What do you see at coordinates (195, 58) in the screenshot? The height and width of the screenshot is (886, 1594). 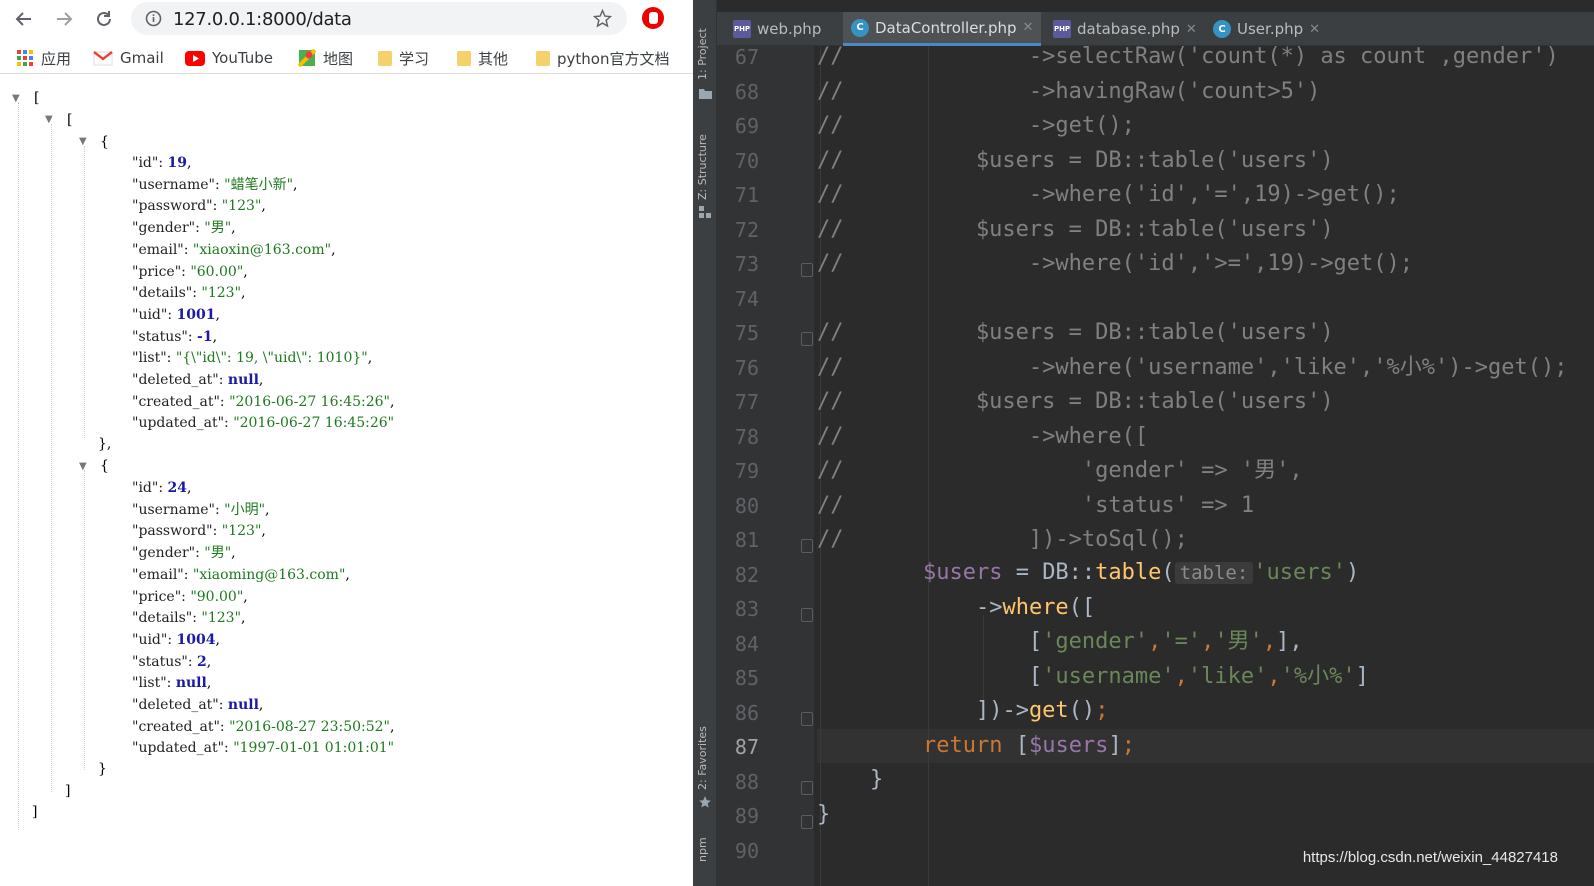 I see `youtube-icon` at bounding box center [195, 58].